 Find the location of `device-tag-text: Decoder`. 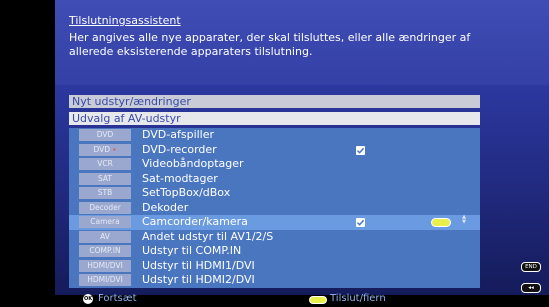

device-tag-text: Decoder is located at coordinates (105, 207).